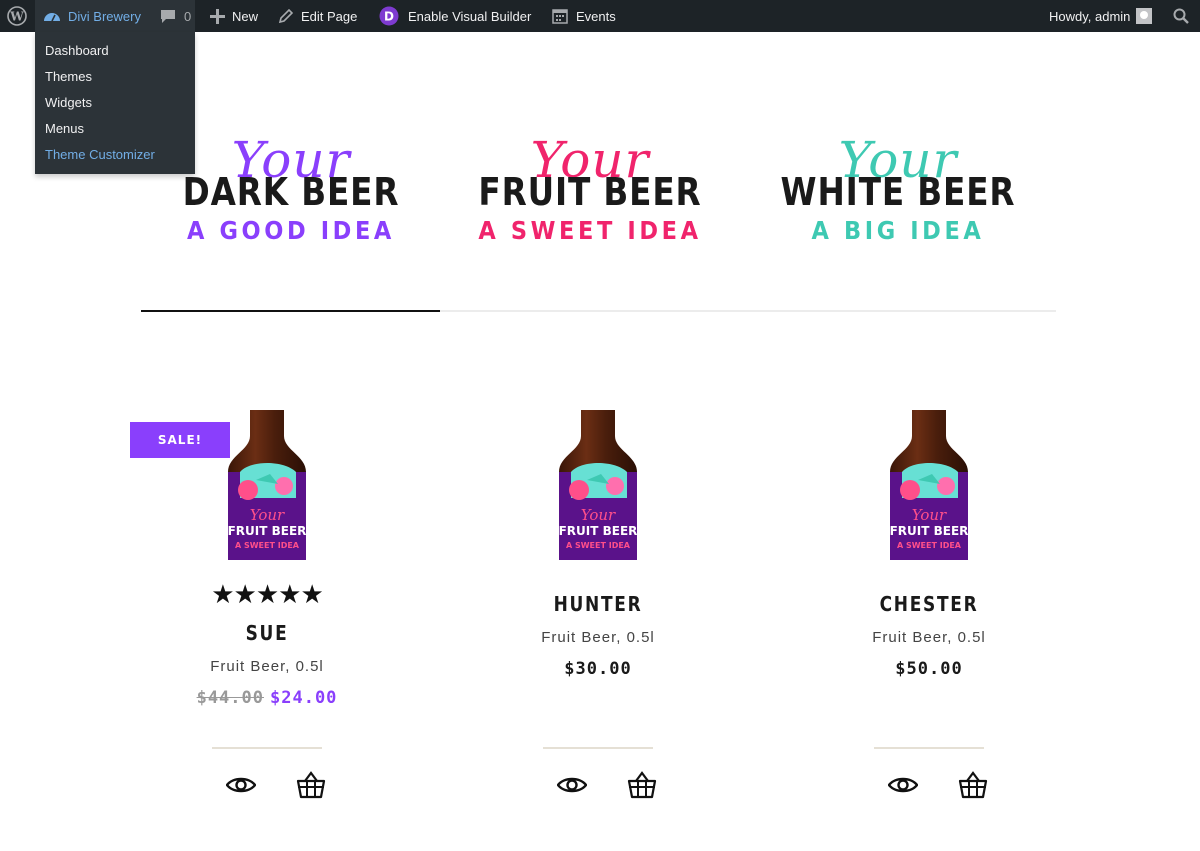 This screenshot has width=1200, height=851. What do you see at coordinates (230, 698) in the screenshot?
I see `old-price: $44.00` at bounding box center [230, 698].